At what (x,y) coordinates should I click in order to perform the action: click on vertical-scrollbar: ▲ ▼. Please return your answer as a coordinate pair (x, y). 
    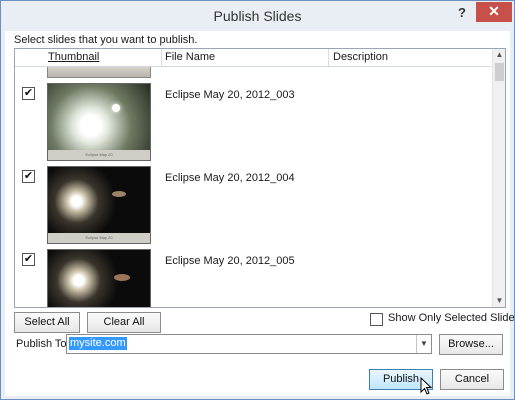
    Looking at the image, I should click on (498, 178).